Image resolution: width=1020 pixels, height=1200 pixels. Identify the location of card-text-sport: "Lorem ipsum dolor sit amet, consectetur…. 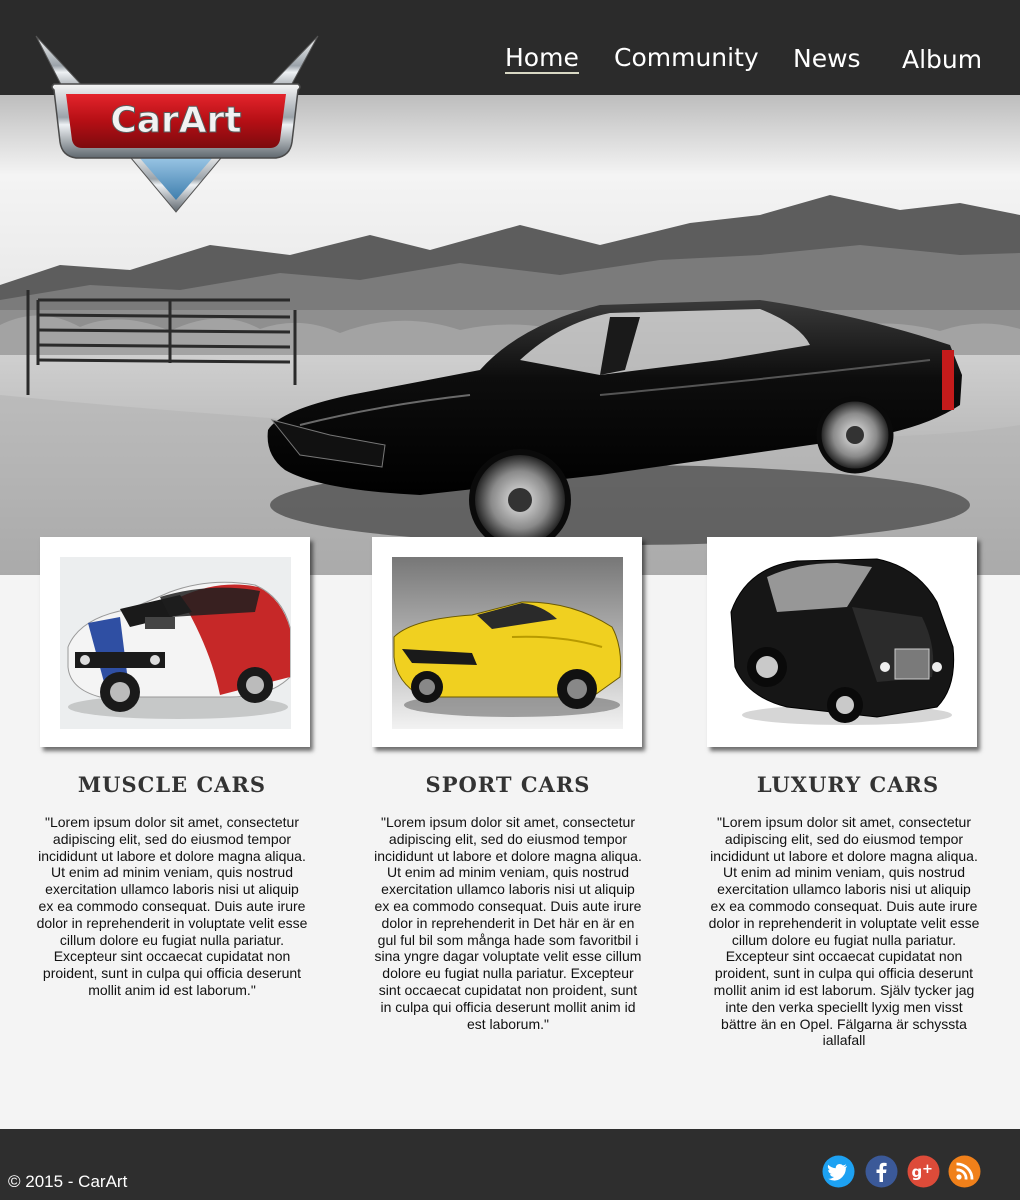
(508, 923).